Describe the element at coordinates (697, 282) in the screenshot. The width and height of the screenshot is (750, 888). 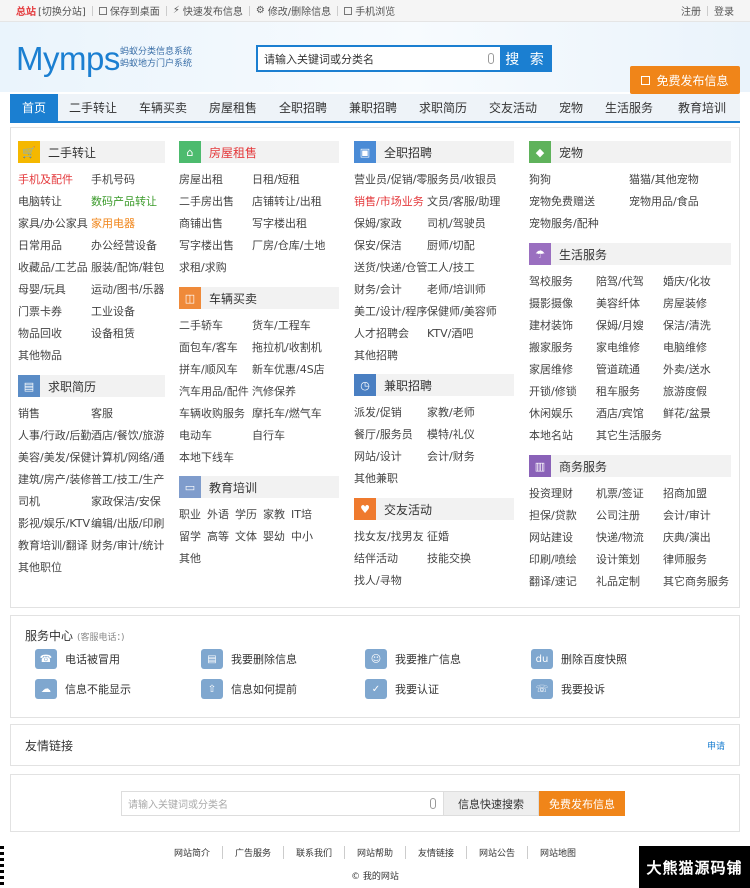
I see `category-item-link: 婚庆/化妆` at that location.